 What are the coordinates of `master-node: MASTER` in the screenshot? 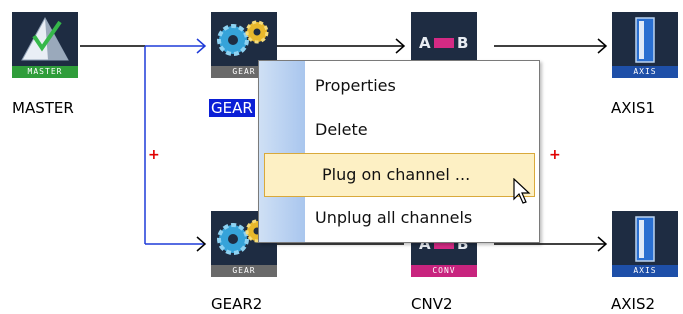 It's located at (45, 45).